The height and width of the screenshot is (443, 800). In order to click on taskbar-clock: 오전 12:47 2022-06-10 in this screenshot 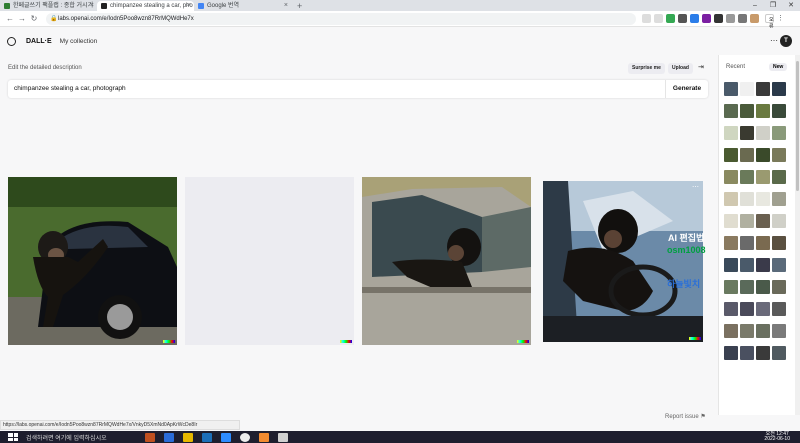, I will do `click(777, 437)`.